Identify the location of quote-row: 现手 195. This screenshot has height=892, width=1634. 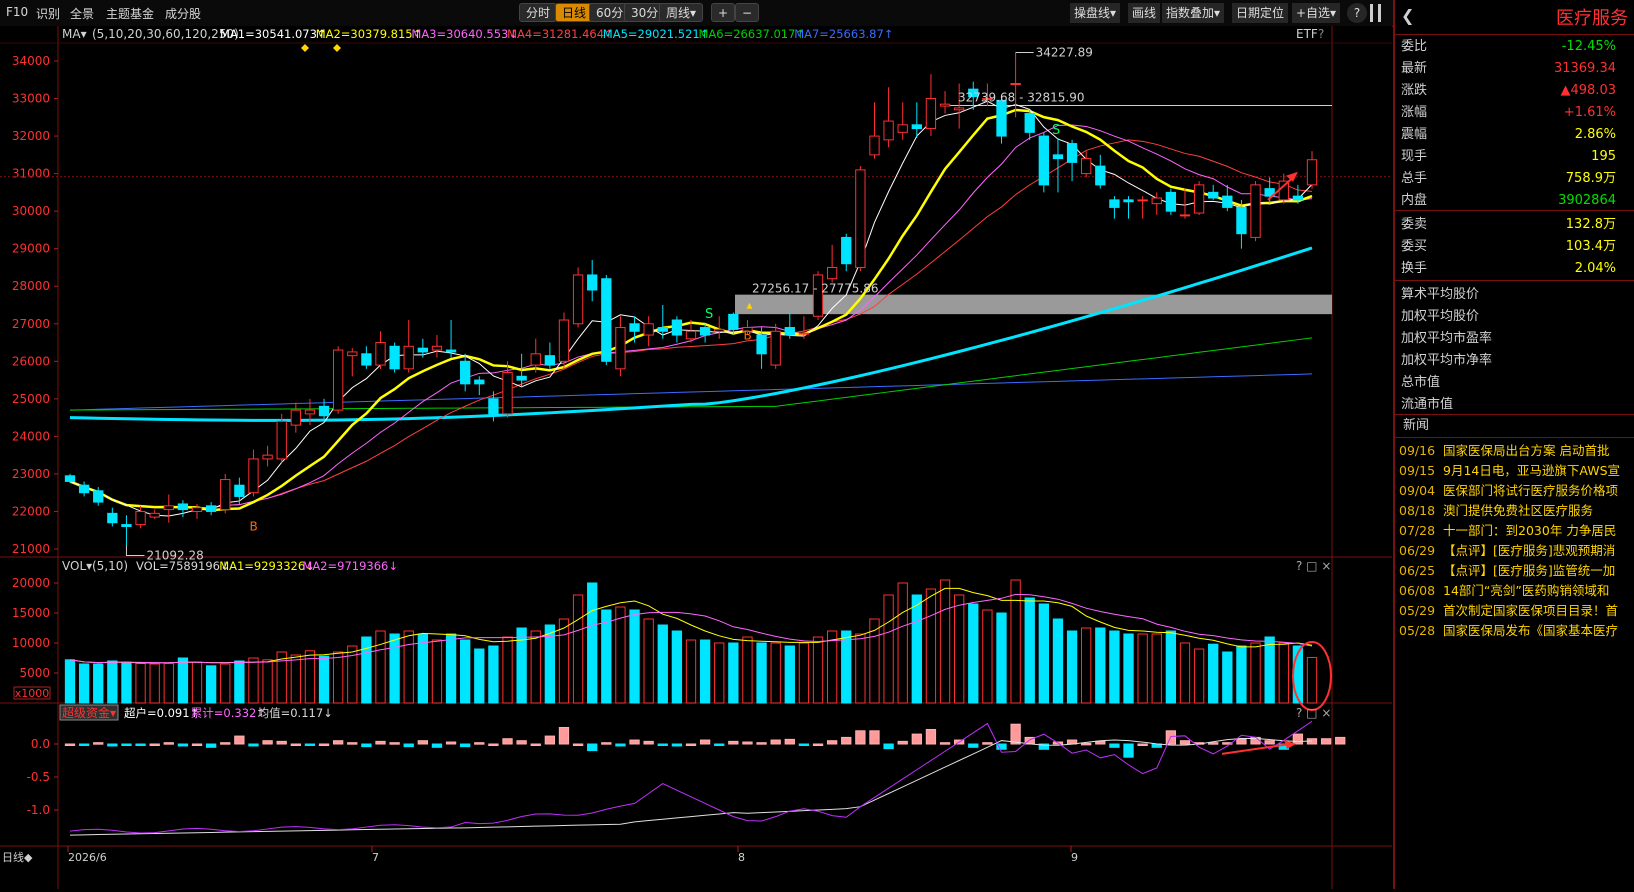
(1514, 157).